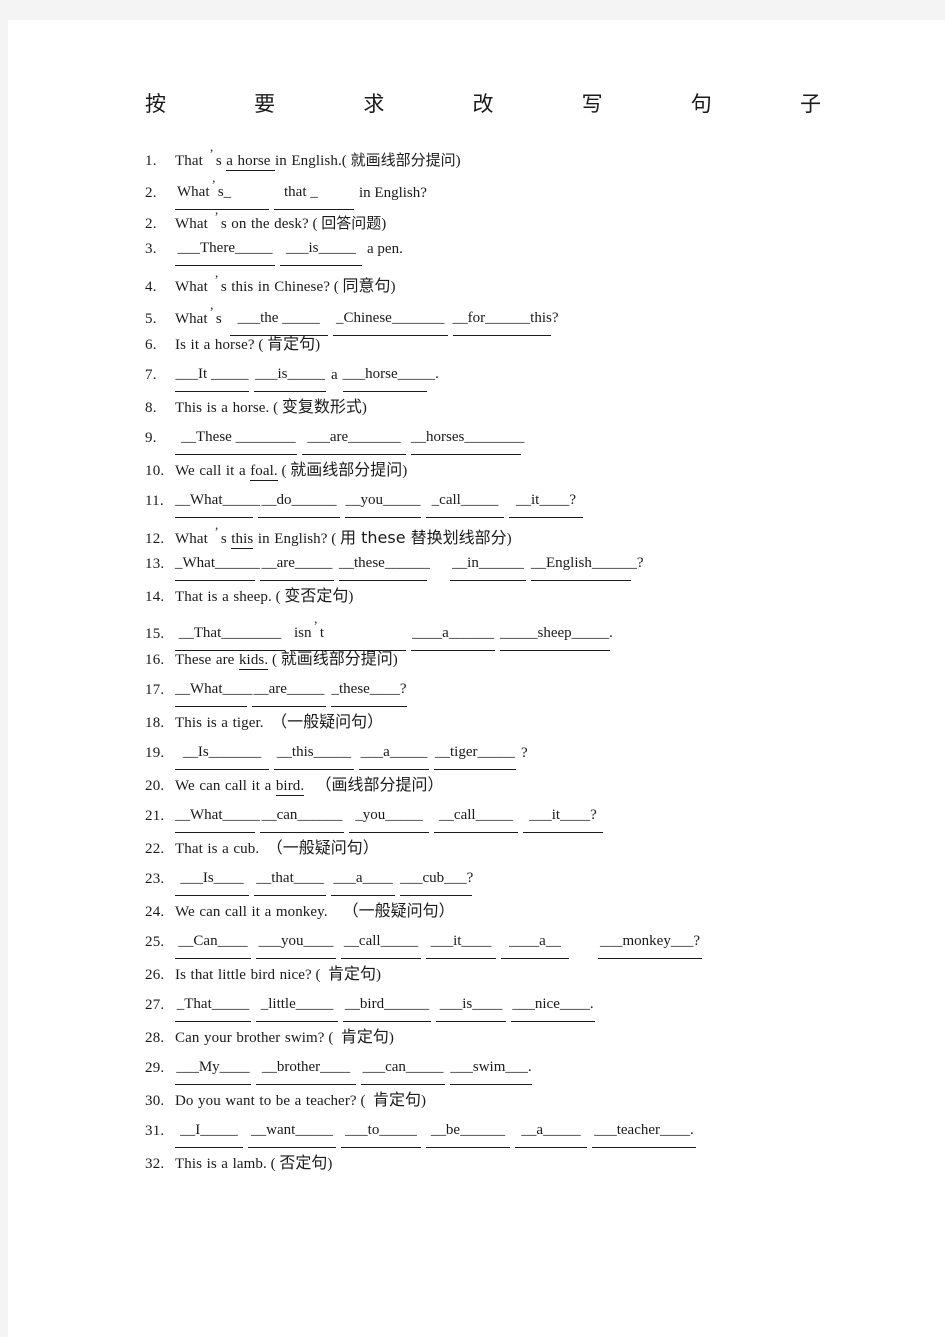  Describe the element at coordinates (495, 191) in the screenshot. I see `exercise-item: 2. What’ s_ that _ in English?` at that location.